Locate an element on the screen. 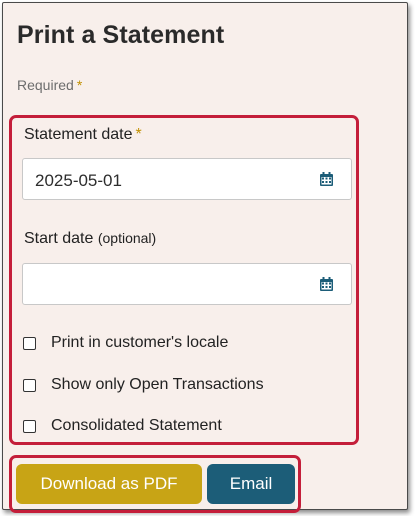 This screenshot has height=516, width=416. start-date-label-text: Start date is located at coordinates (59, 238).